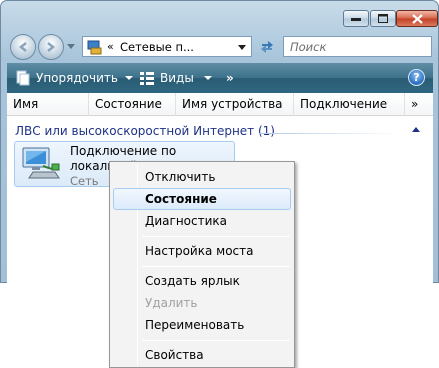  I want to click on minimize-button, so click(356, 18).